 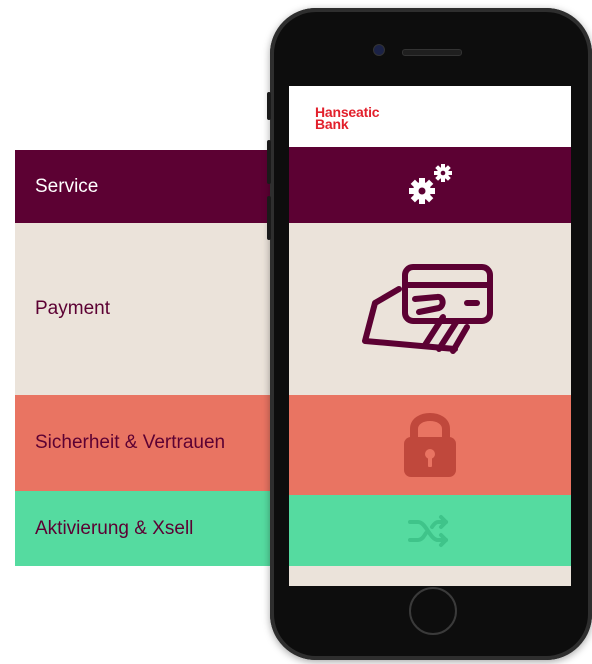 I want to click on phone-mute-switch, so click(x=269, y=106).